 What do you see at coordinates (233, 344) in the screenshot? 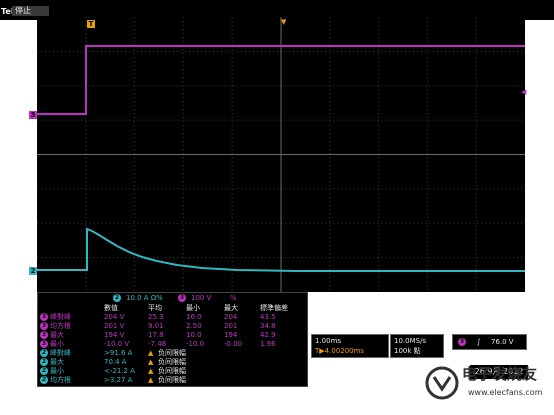
I see `row-max: -0.00` at bounding box center [233, 344].